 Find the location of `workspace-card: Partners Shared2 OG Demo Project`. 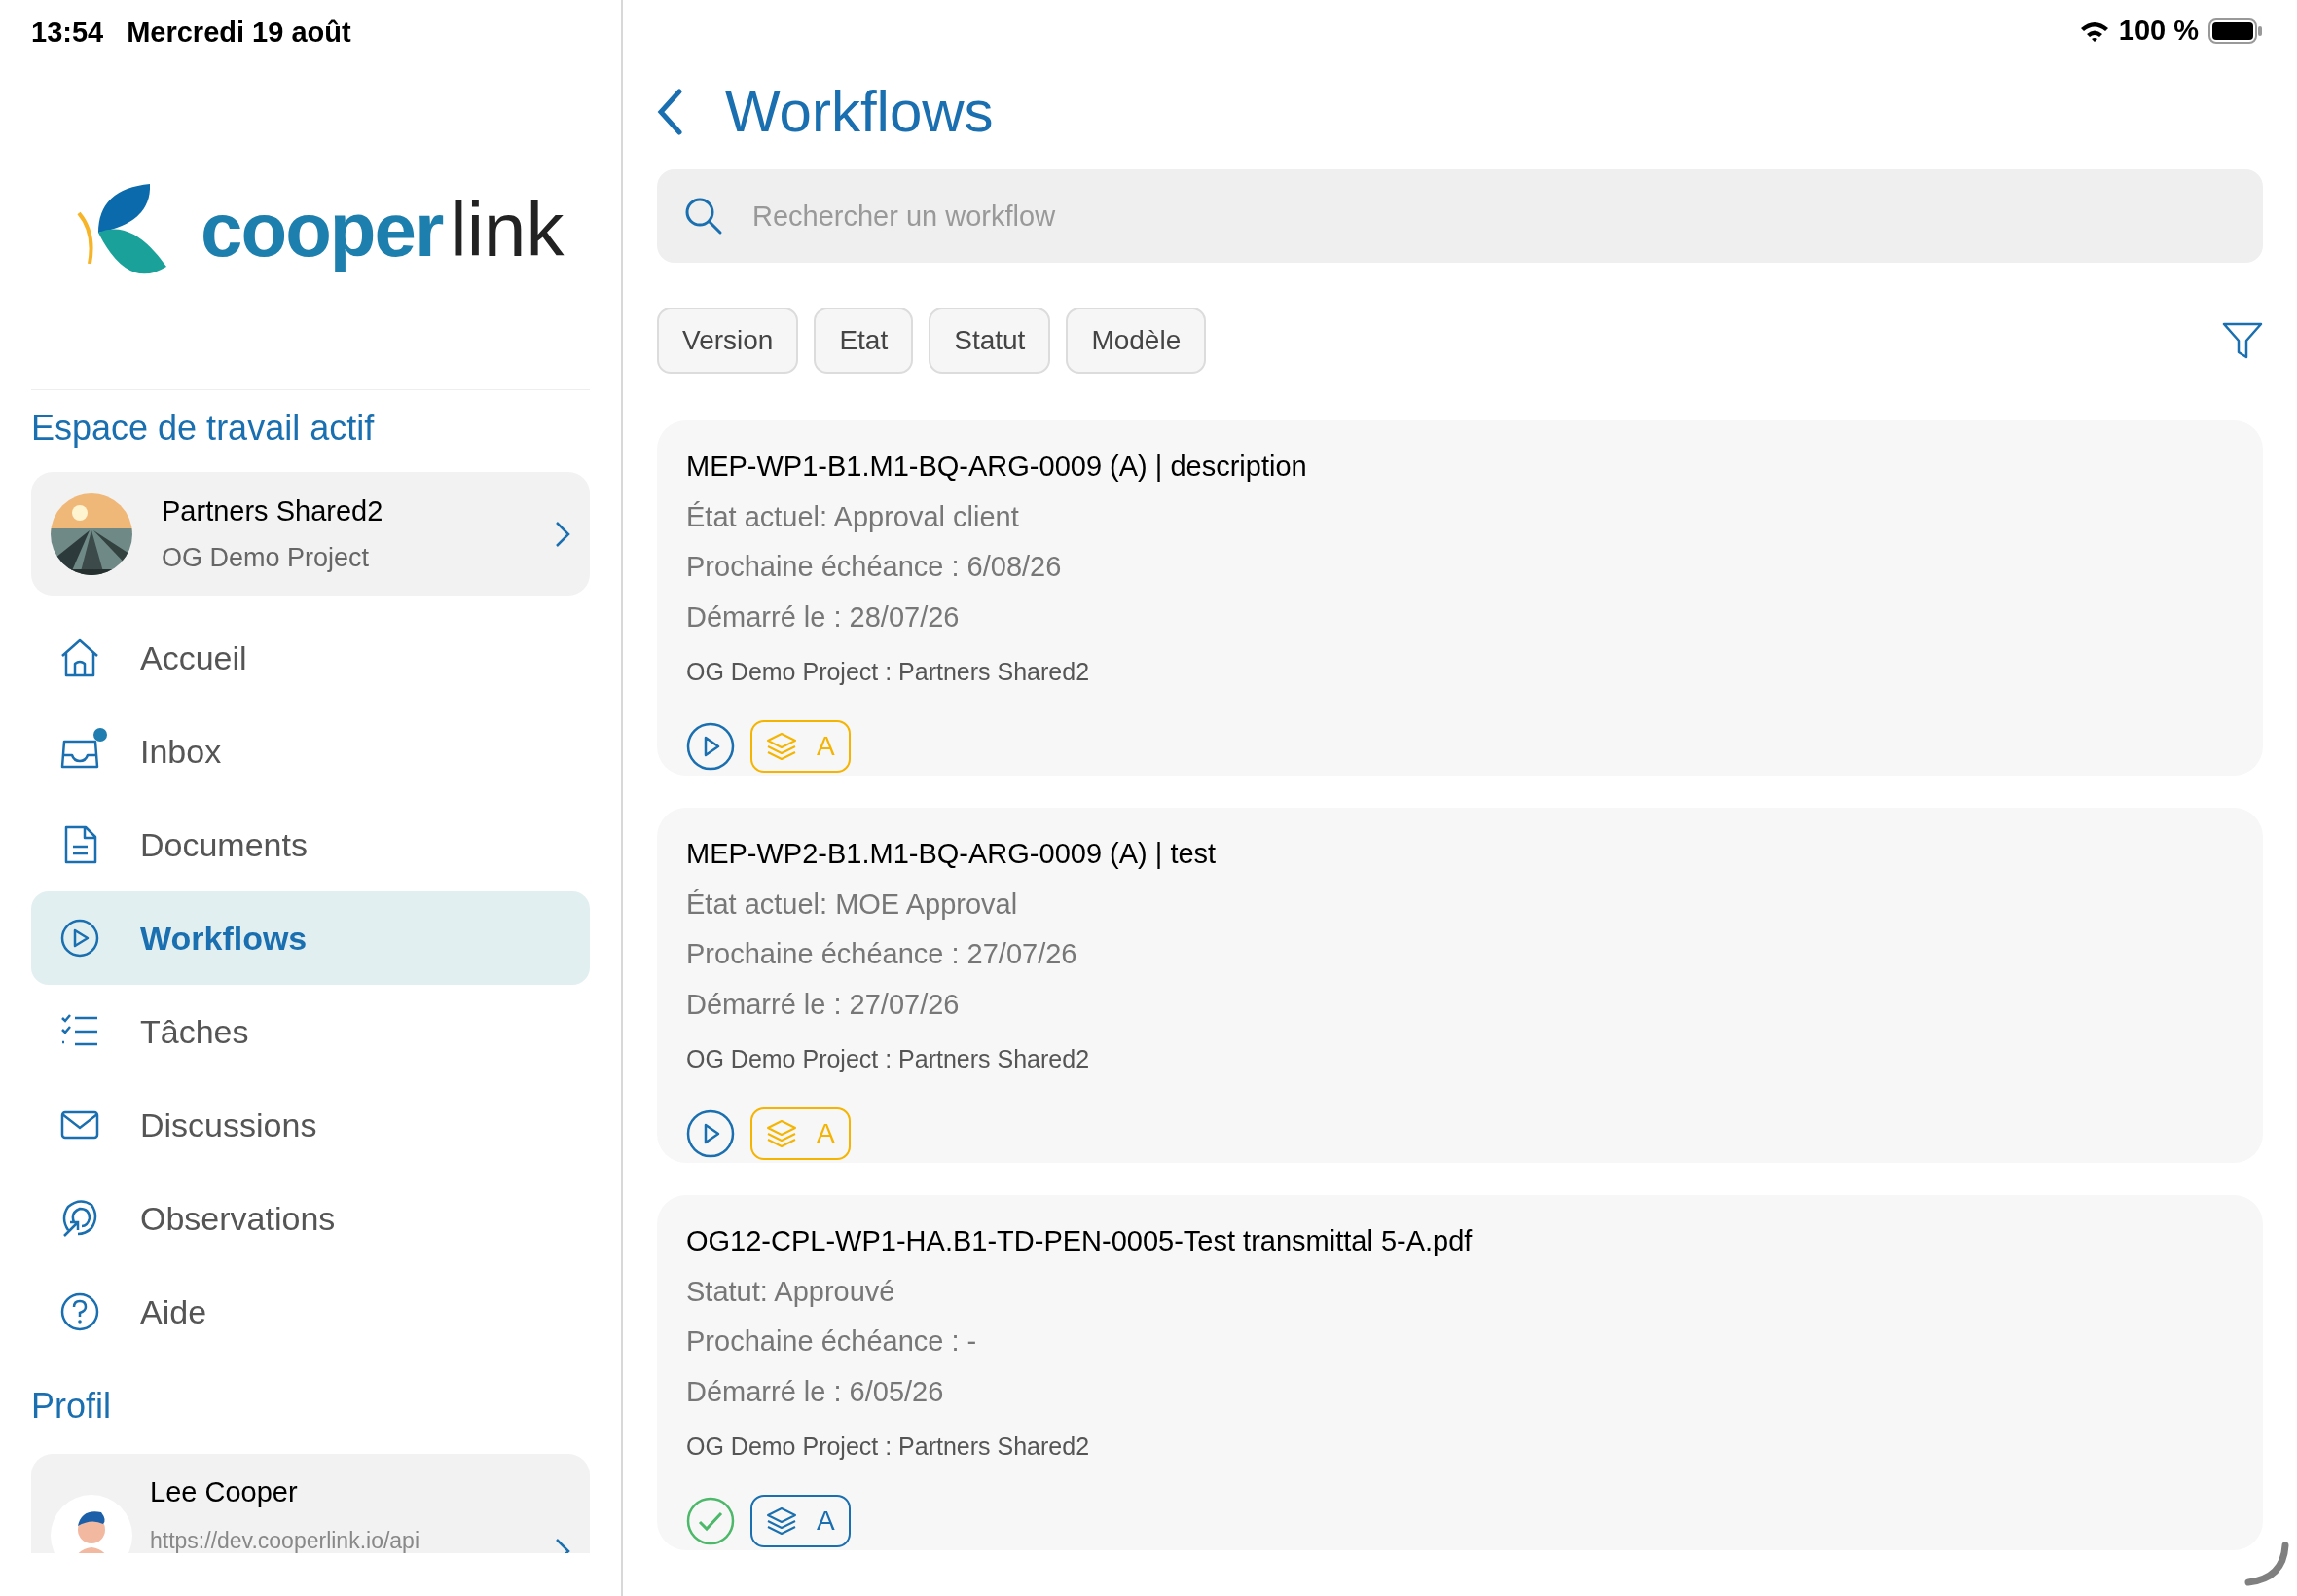

workspace-card: Partners Shared2 OG Demo Project is located at coordinates (310, 534).